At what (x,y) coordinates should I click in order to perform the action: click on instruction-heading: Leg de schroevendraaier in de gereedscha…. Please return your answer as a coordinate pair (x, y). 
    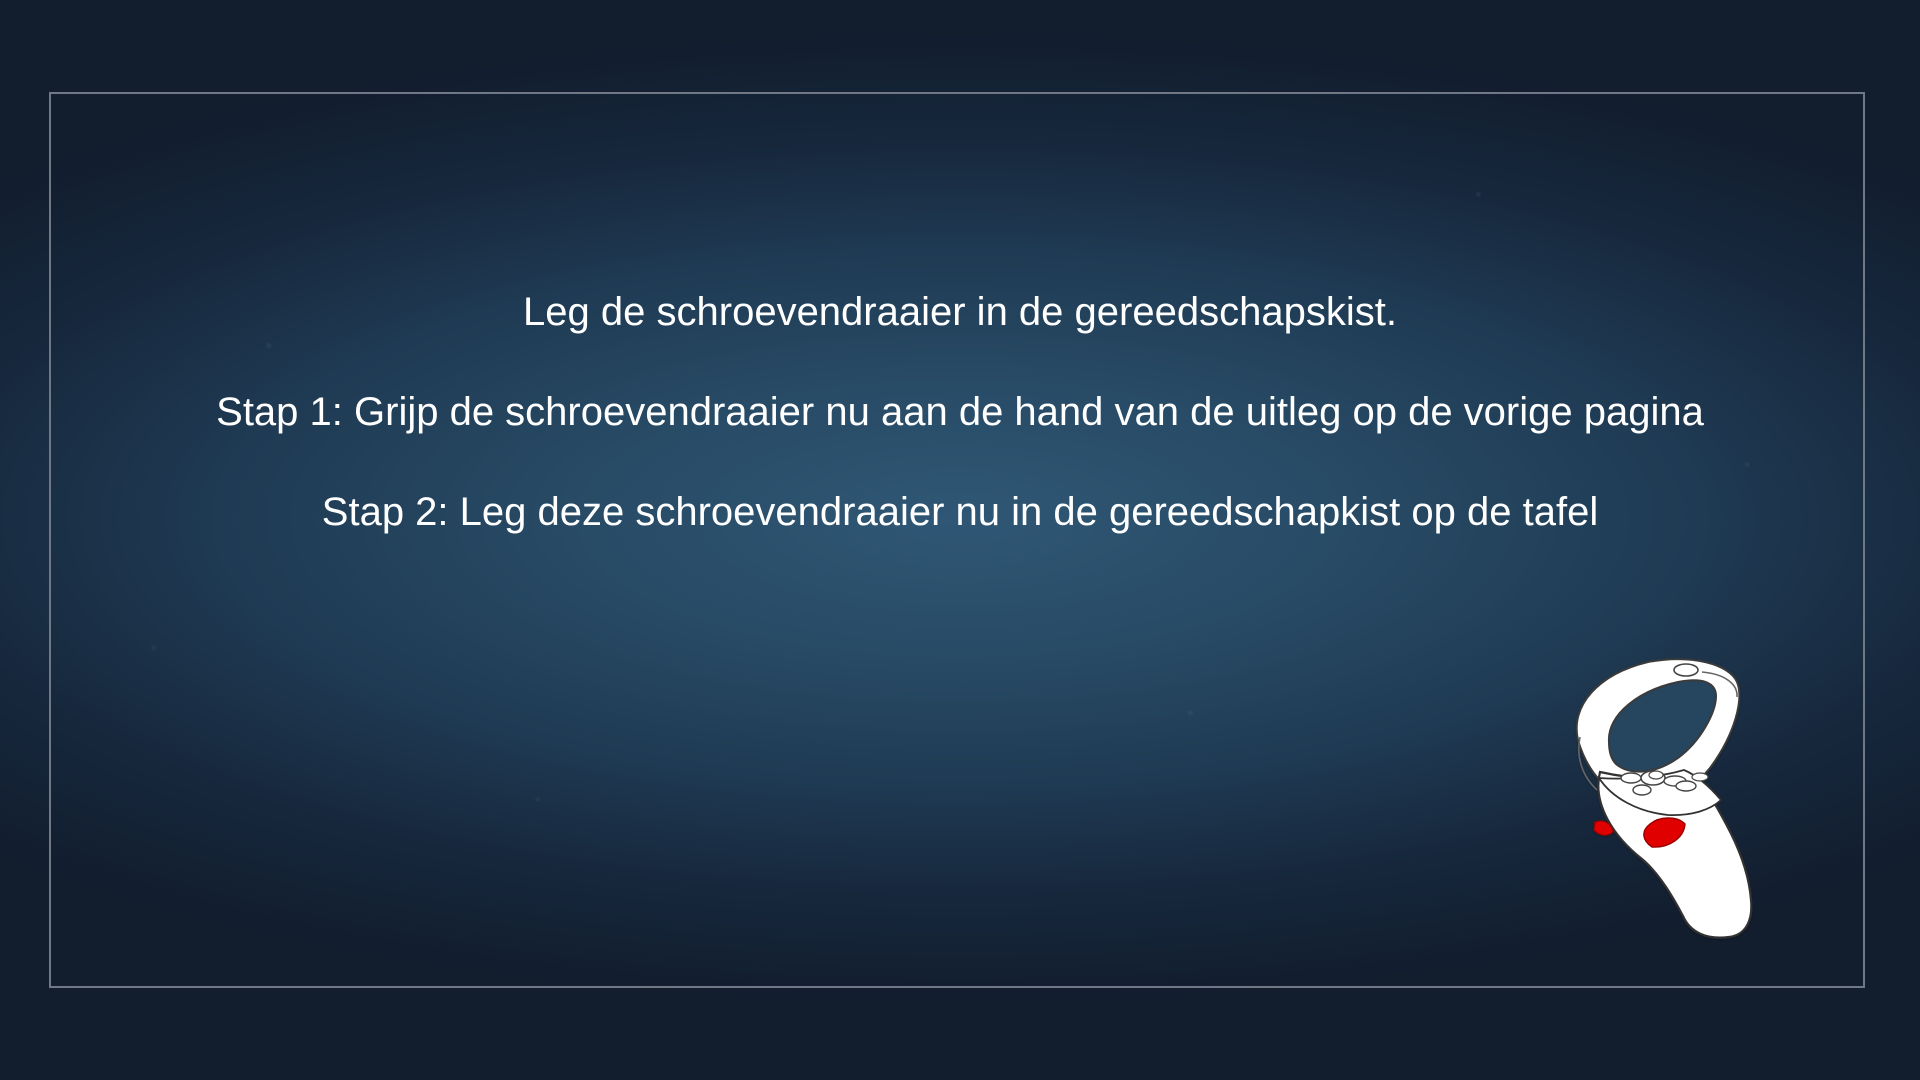
    Looking at the image, I should click on (960, 312).